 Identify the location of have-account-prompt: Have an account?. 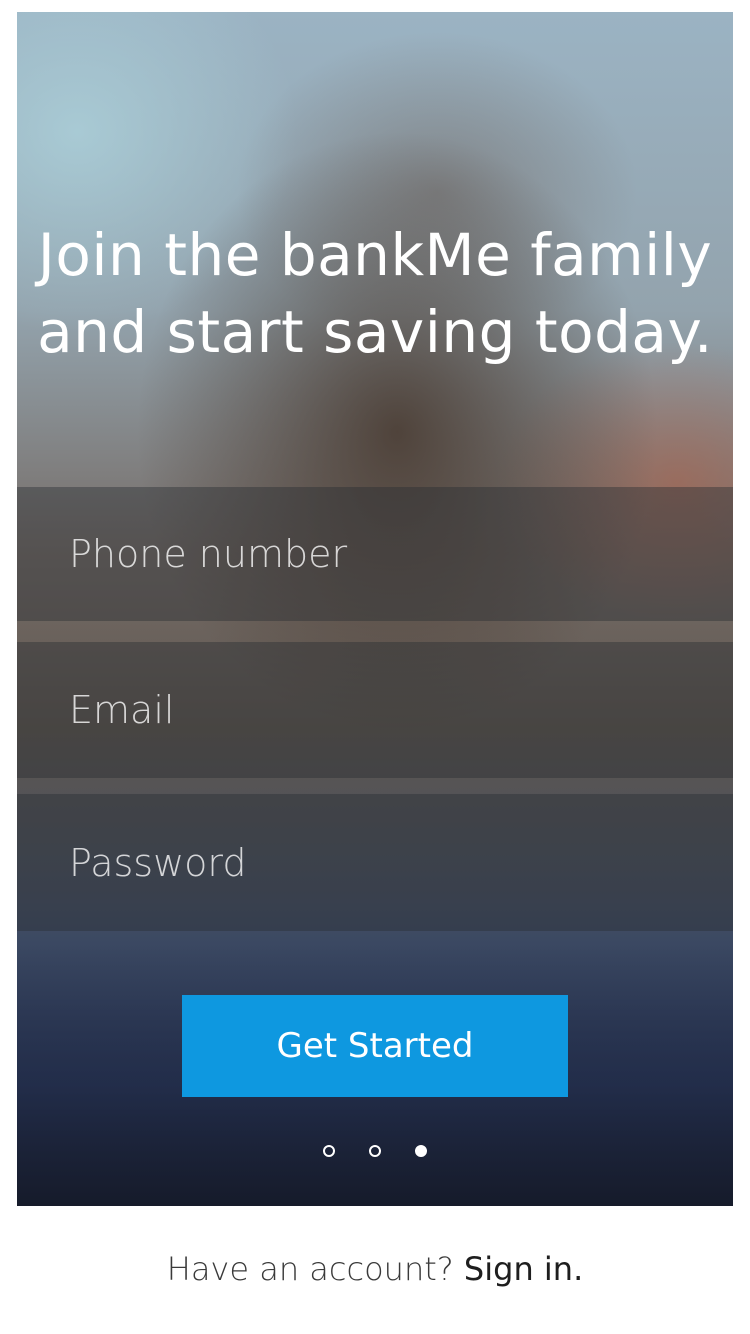
(310, 1269).